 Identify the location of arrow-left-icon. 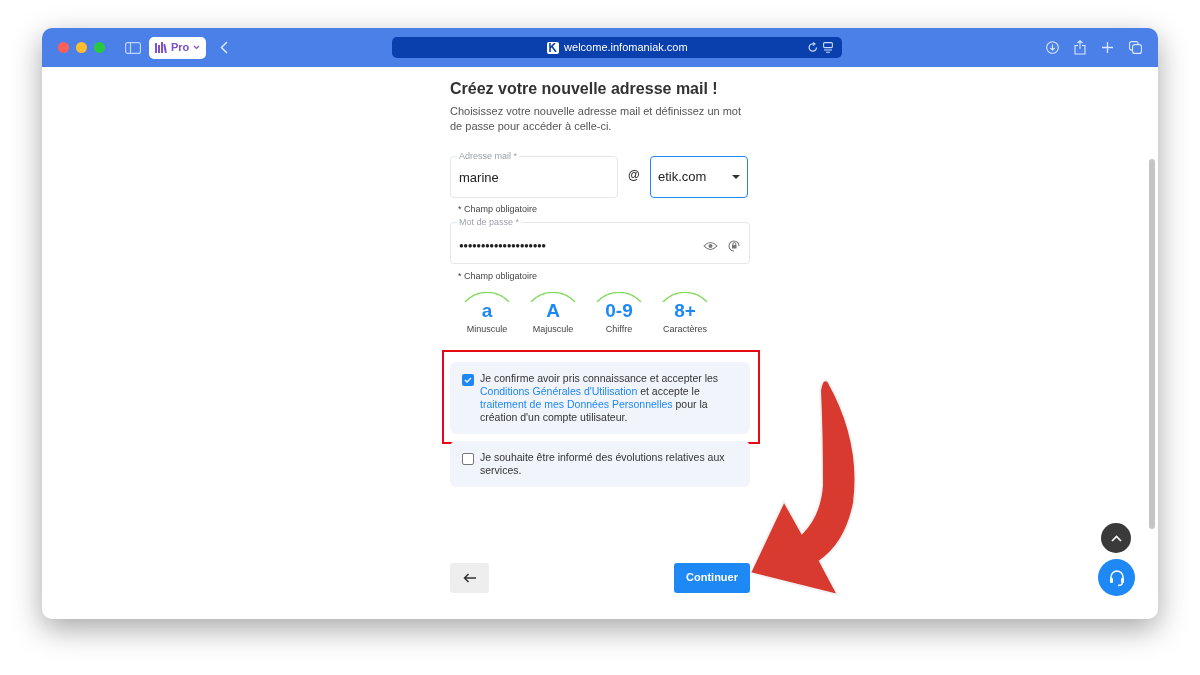
(469, 577).